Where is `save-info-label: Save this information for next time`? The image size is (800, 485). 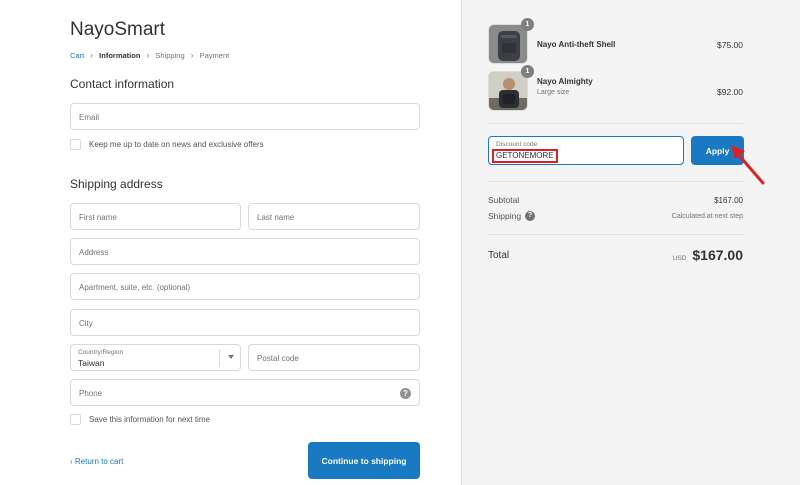 save-info-label: Save this information for next time is located at coordinates (149, 419).